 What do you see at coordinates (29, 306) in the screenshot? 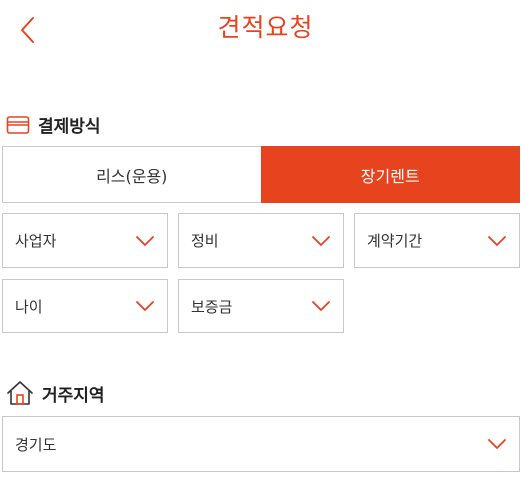
I see `age-dropdown-label: 나이` at bounding box center [29, 306].